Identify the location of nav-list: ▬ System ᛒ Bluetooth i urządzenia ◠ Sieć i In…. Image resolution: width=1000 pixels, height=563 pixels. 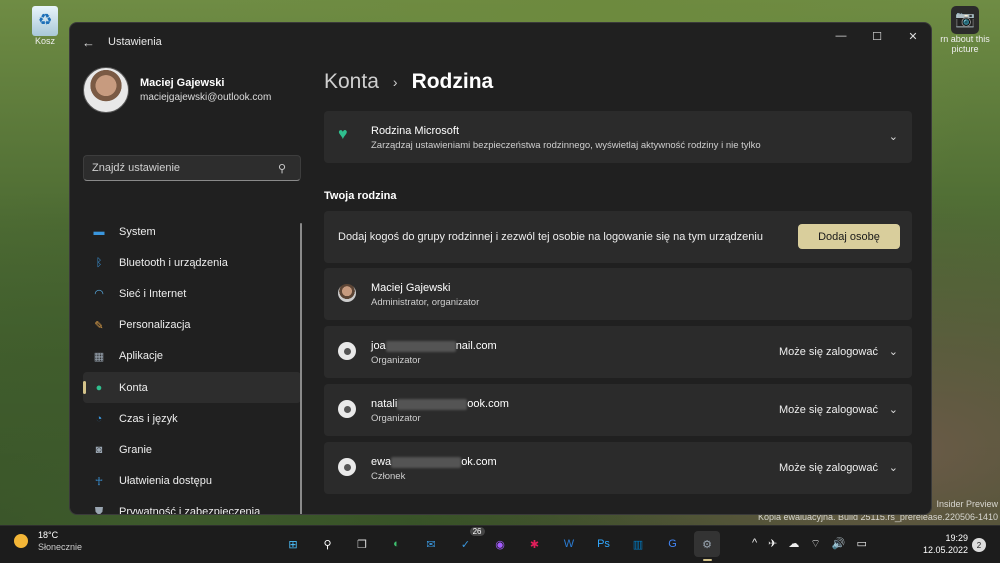
(192, 365).